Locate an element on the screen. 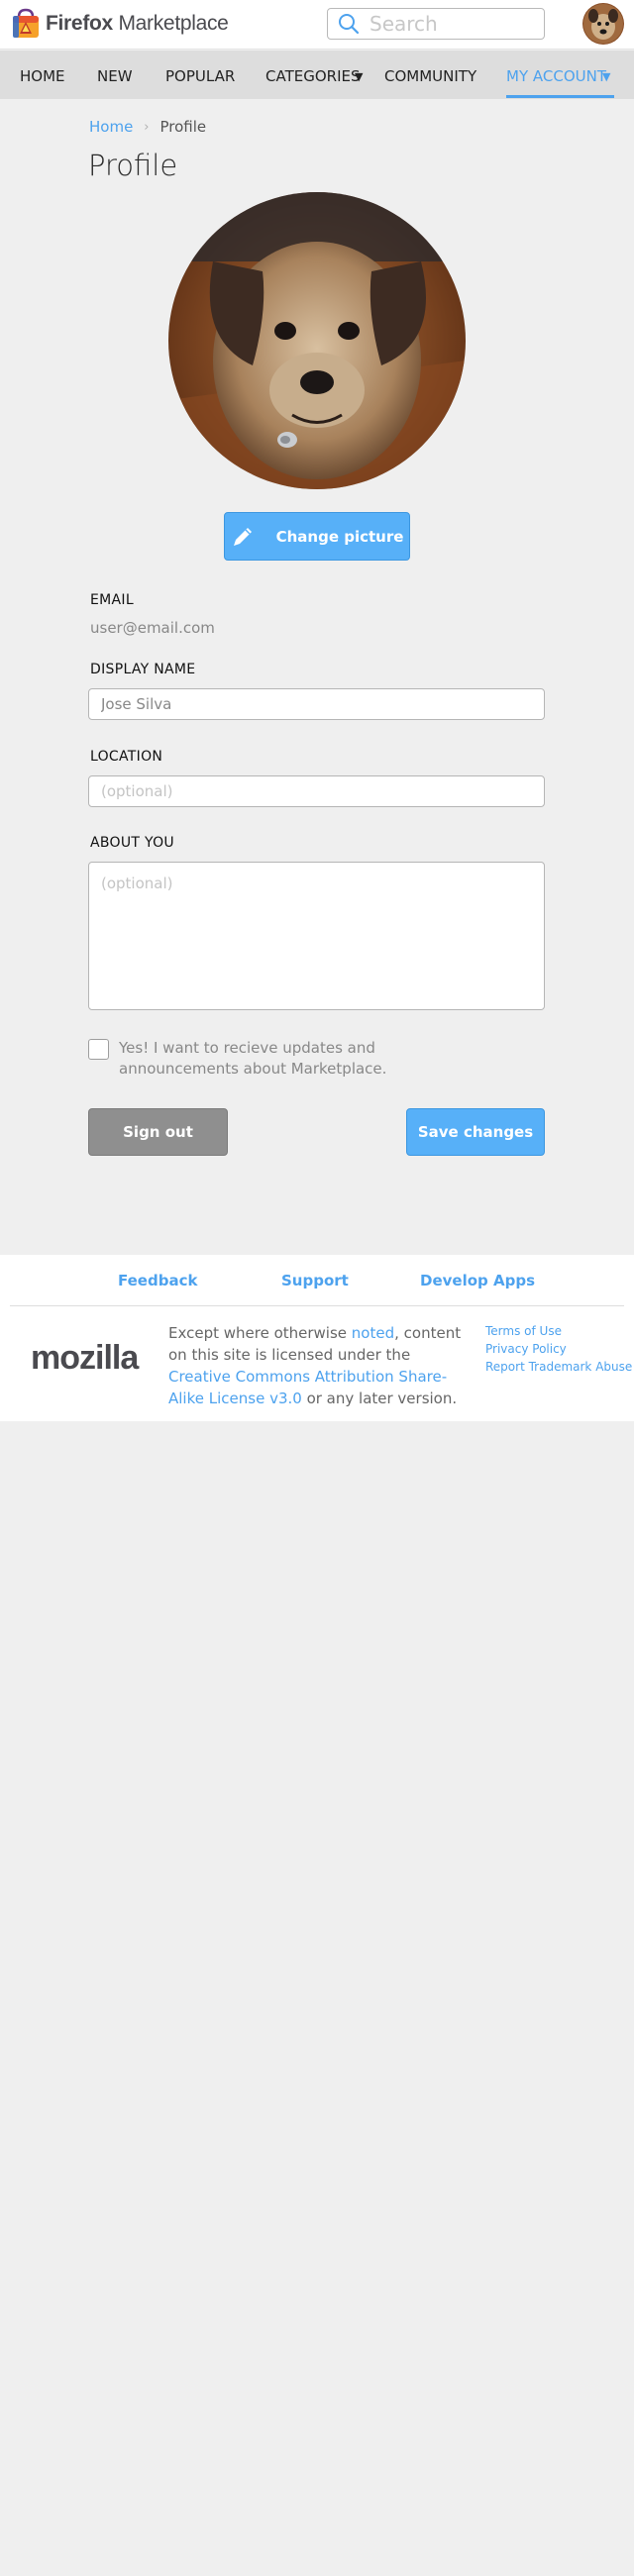  license-text-start: Except where otherwise is located at coordinates (260, 1333).